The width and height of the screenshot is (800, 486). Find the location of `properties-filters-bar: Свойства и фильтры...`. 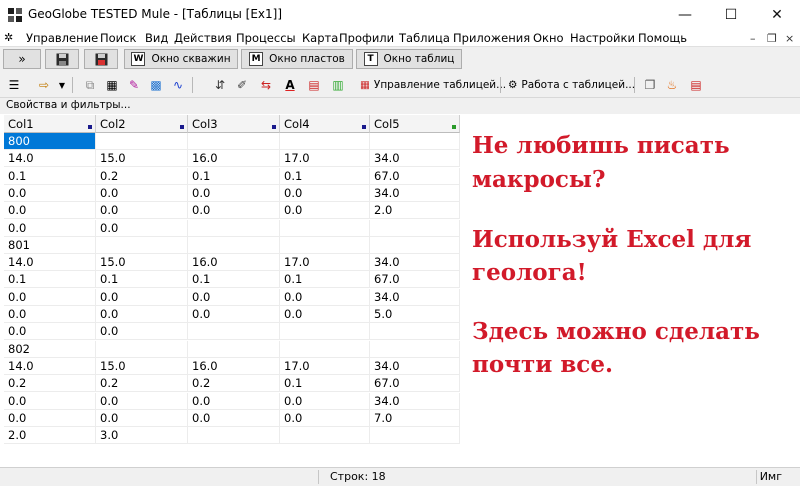

properties-filters-bar: Свойства и фильтры... is located at coordinates (400, 106).